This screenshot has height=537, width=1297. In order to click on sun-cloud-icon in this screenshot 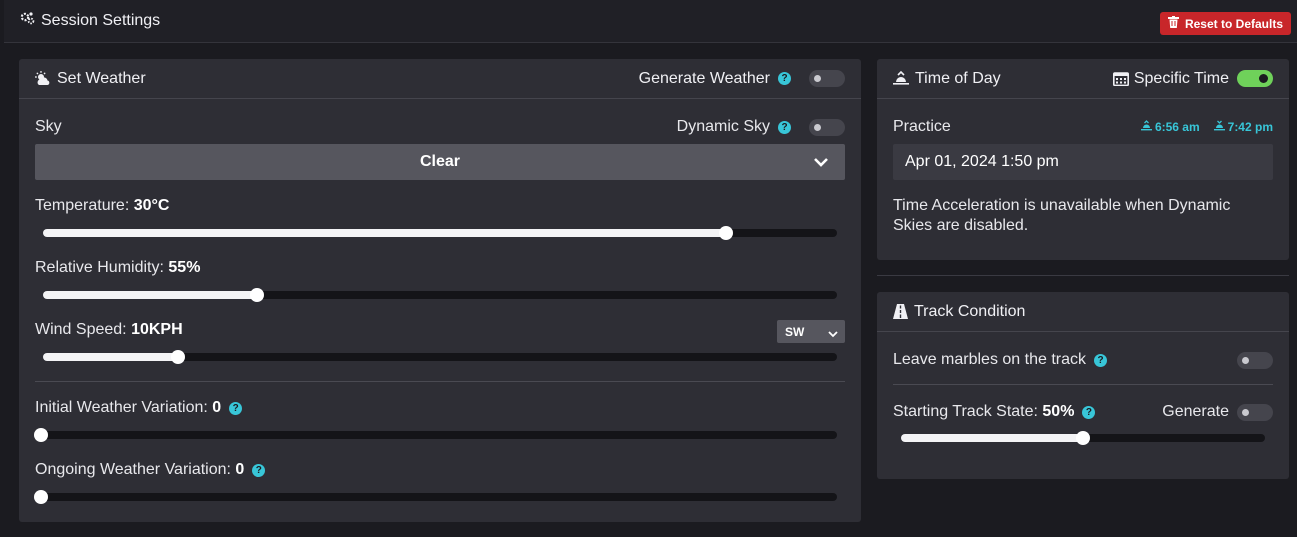, I will do `click(43, 78)`.